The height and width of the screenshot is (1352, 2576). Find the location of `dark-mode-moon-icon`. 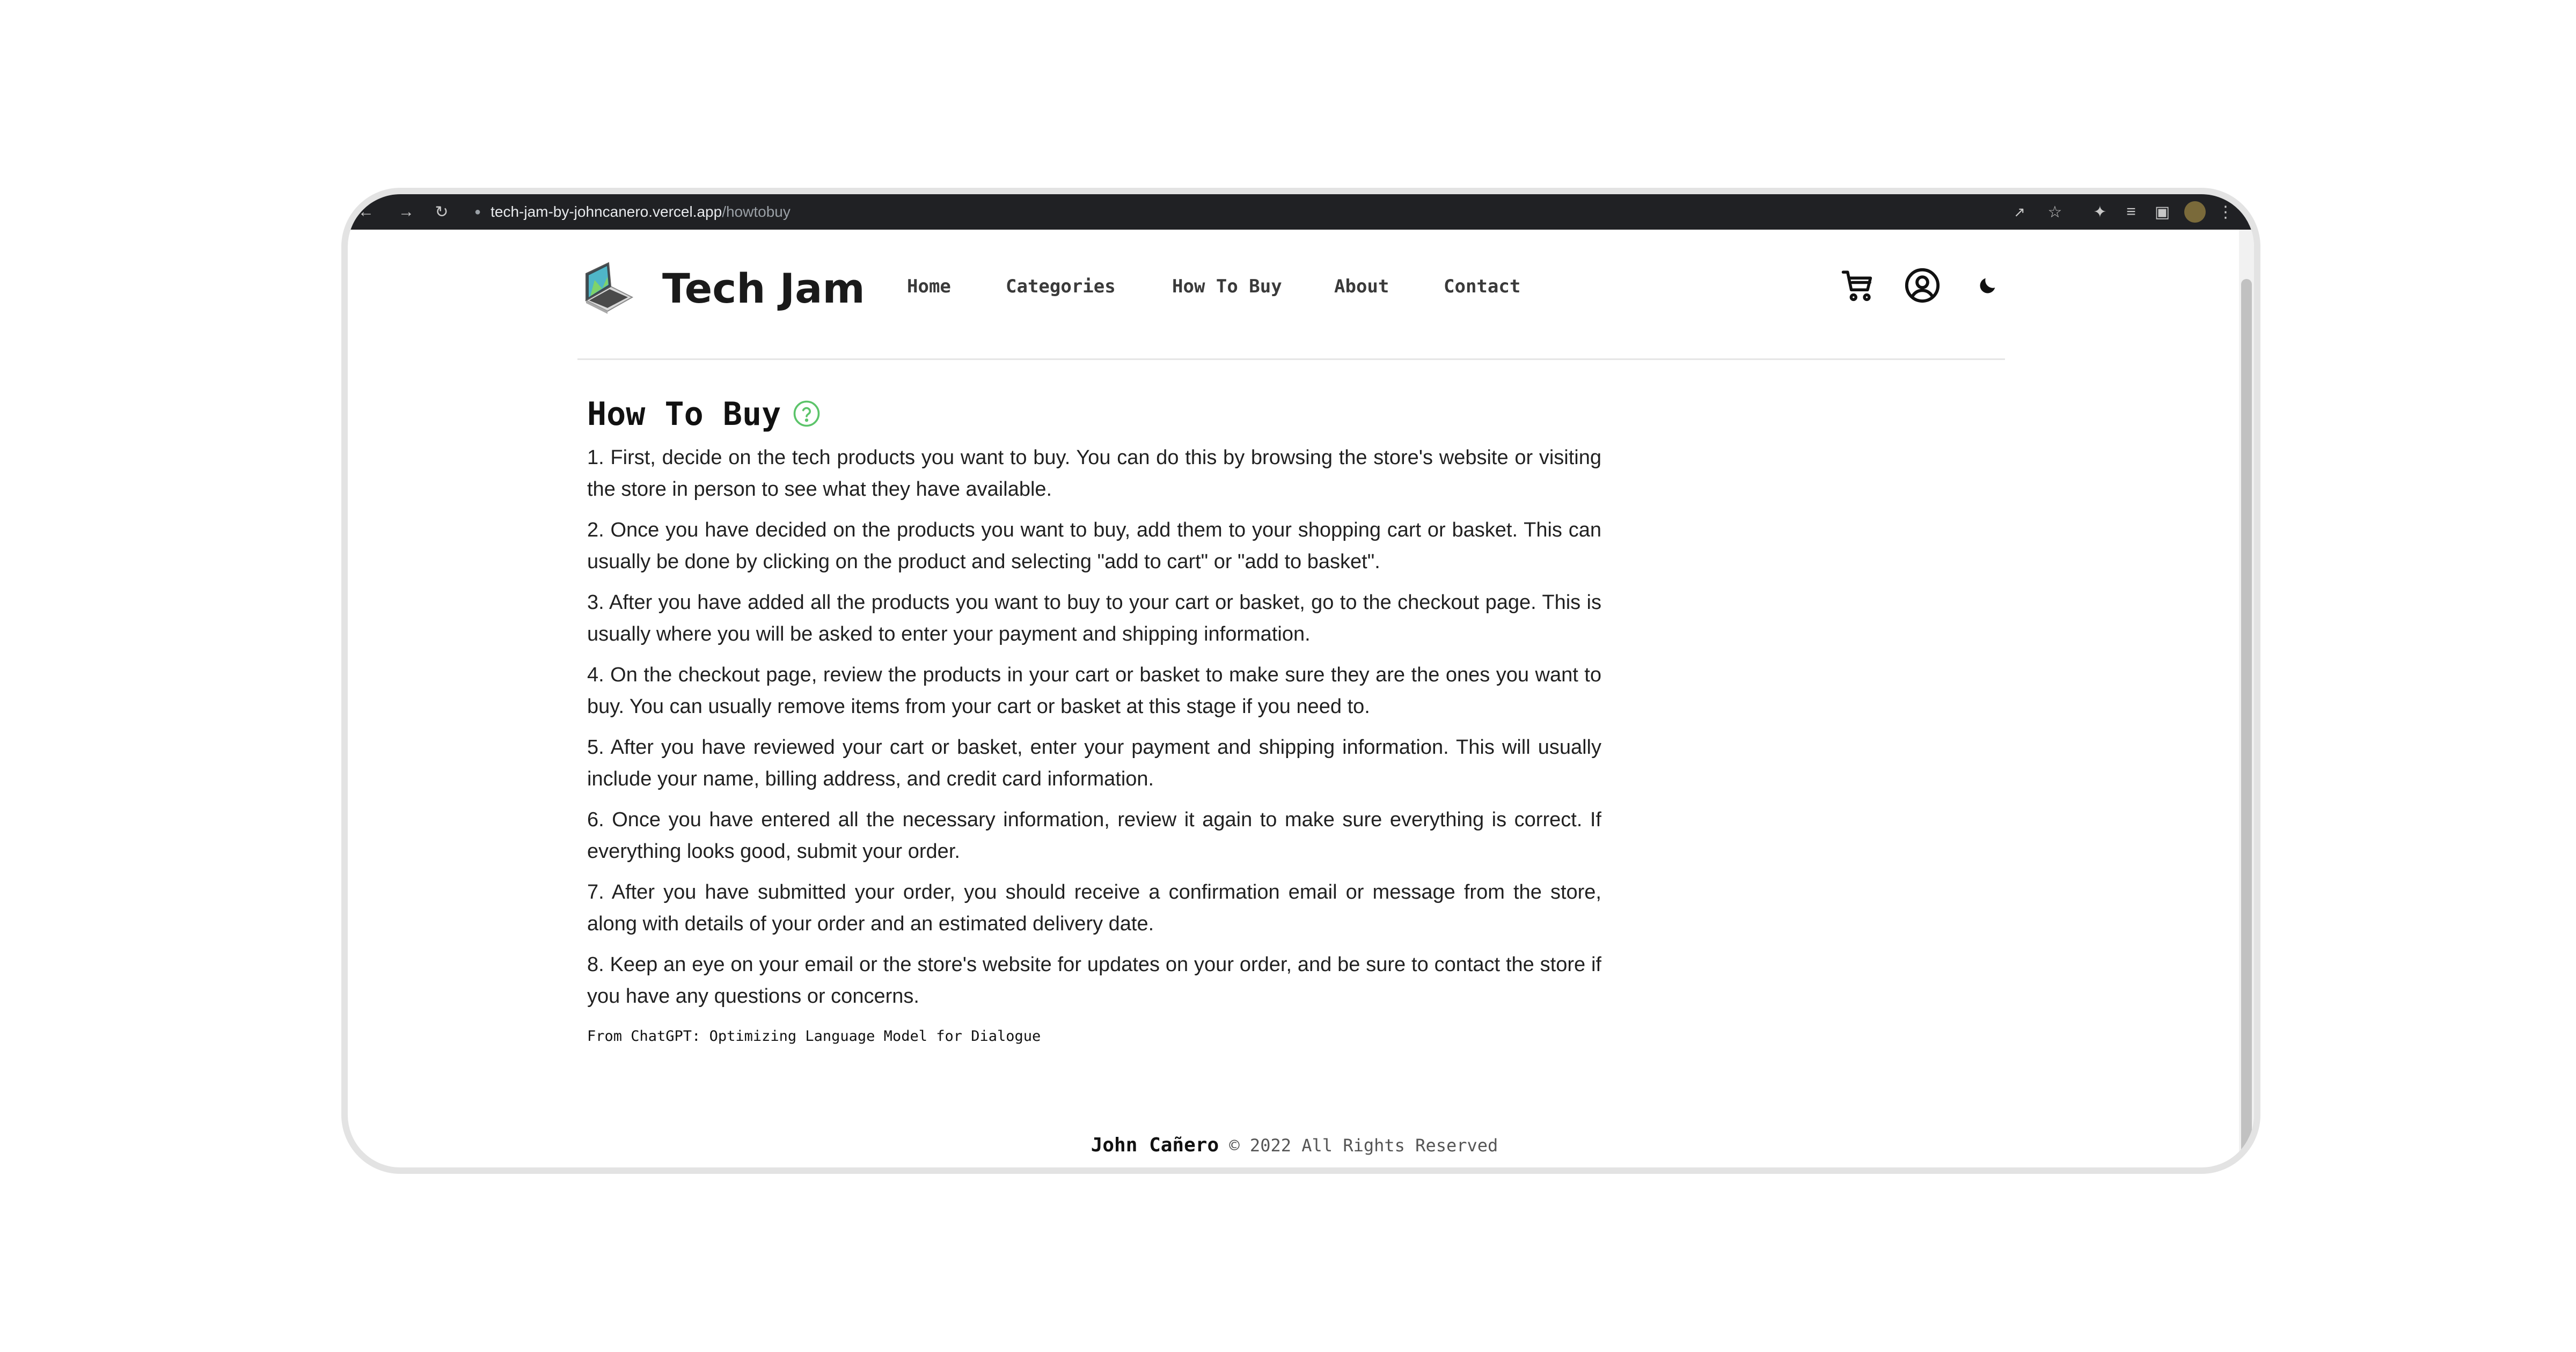

dark-mode-moon-icon is located at coordinates (1987, 285).